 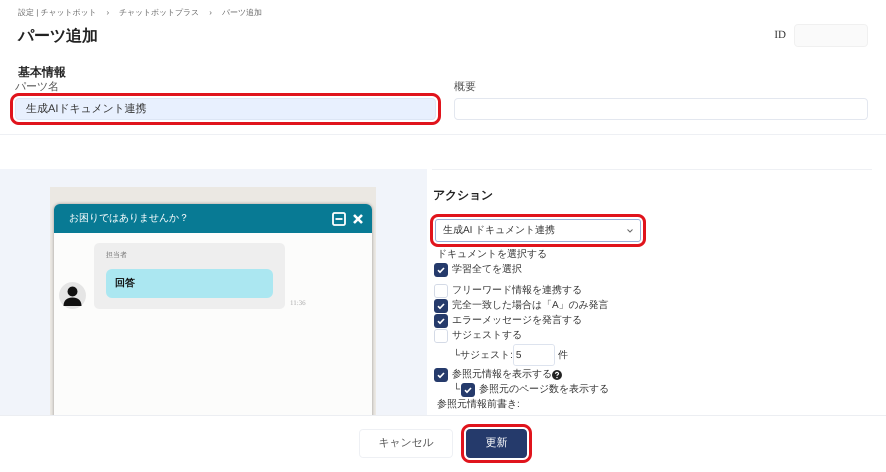 I want to click on checkbox-label: 完全一致した場合は「A」のみ発言, so click(x=530, y=305).